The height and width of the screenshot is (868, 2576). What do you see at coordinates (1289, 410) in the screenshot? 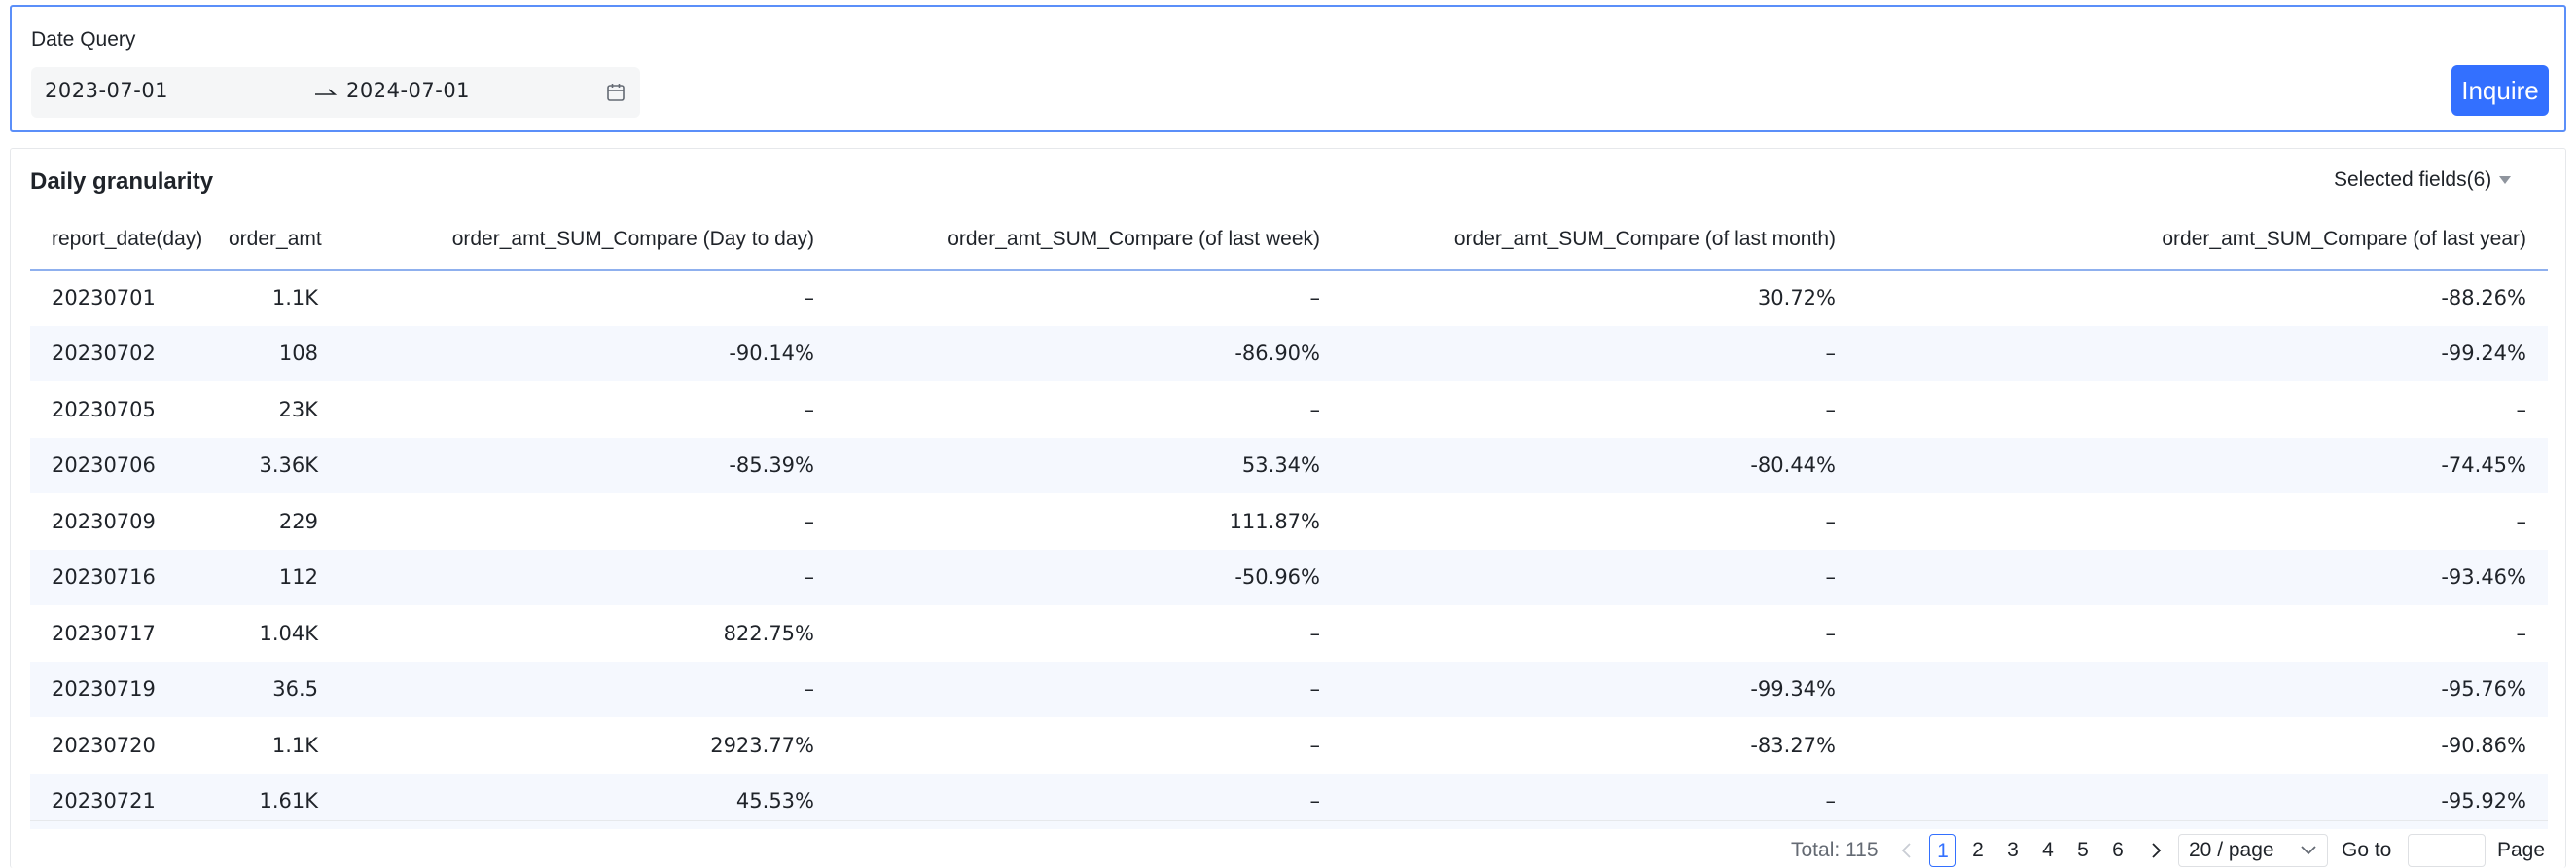
I see `table-row: 20230705 23K – – – –` at bounding box center [1289, 410].